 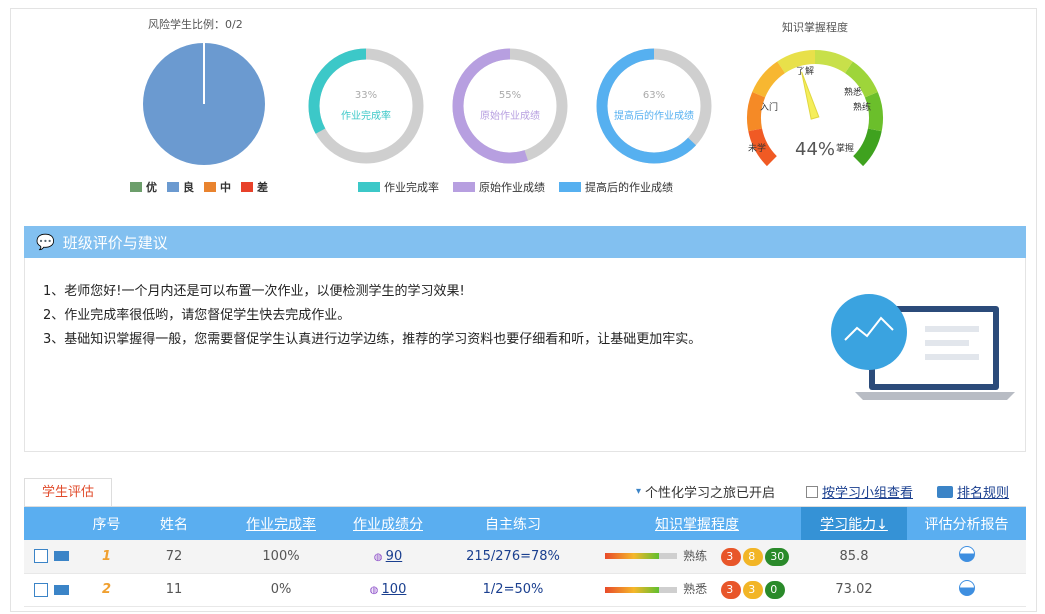 I want to click on donut-label: 原始作业成绩, so click(x=510, y=115).